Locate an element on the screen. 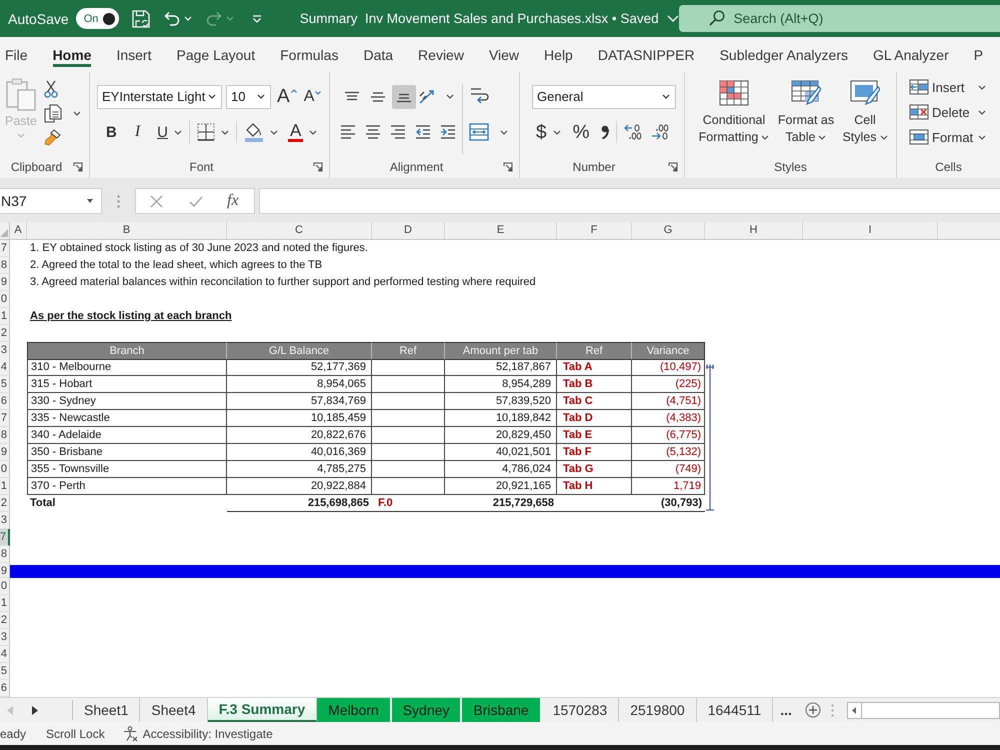 The width and height of the screenshot is (1000, 750). column-header: B is located at coordinates (127, 230).